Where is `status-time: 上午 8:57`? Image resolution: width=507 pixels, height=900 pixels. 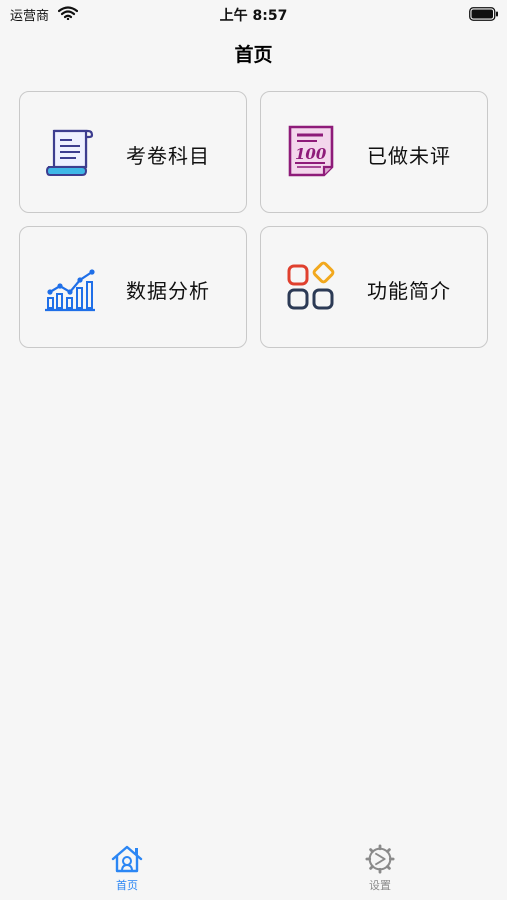
status-time: 上午 8:57 is located at coordinates (253, 16).